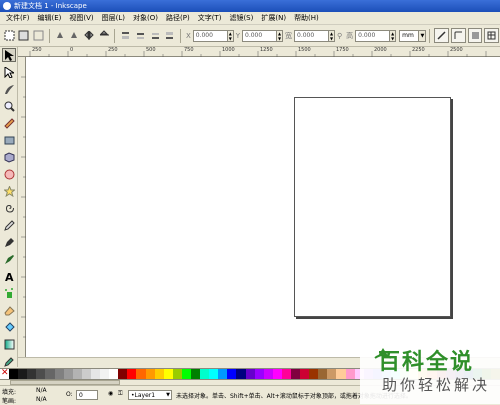 Image resolution: width=500 pixels, height=405 pixels. I want to click on menu-extensions: 扩展(N), so click(273, 18).